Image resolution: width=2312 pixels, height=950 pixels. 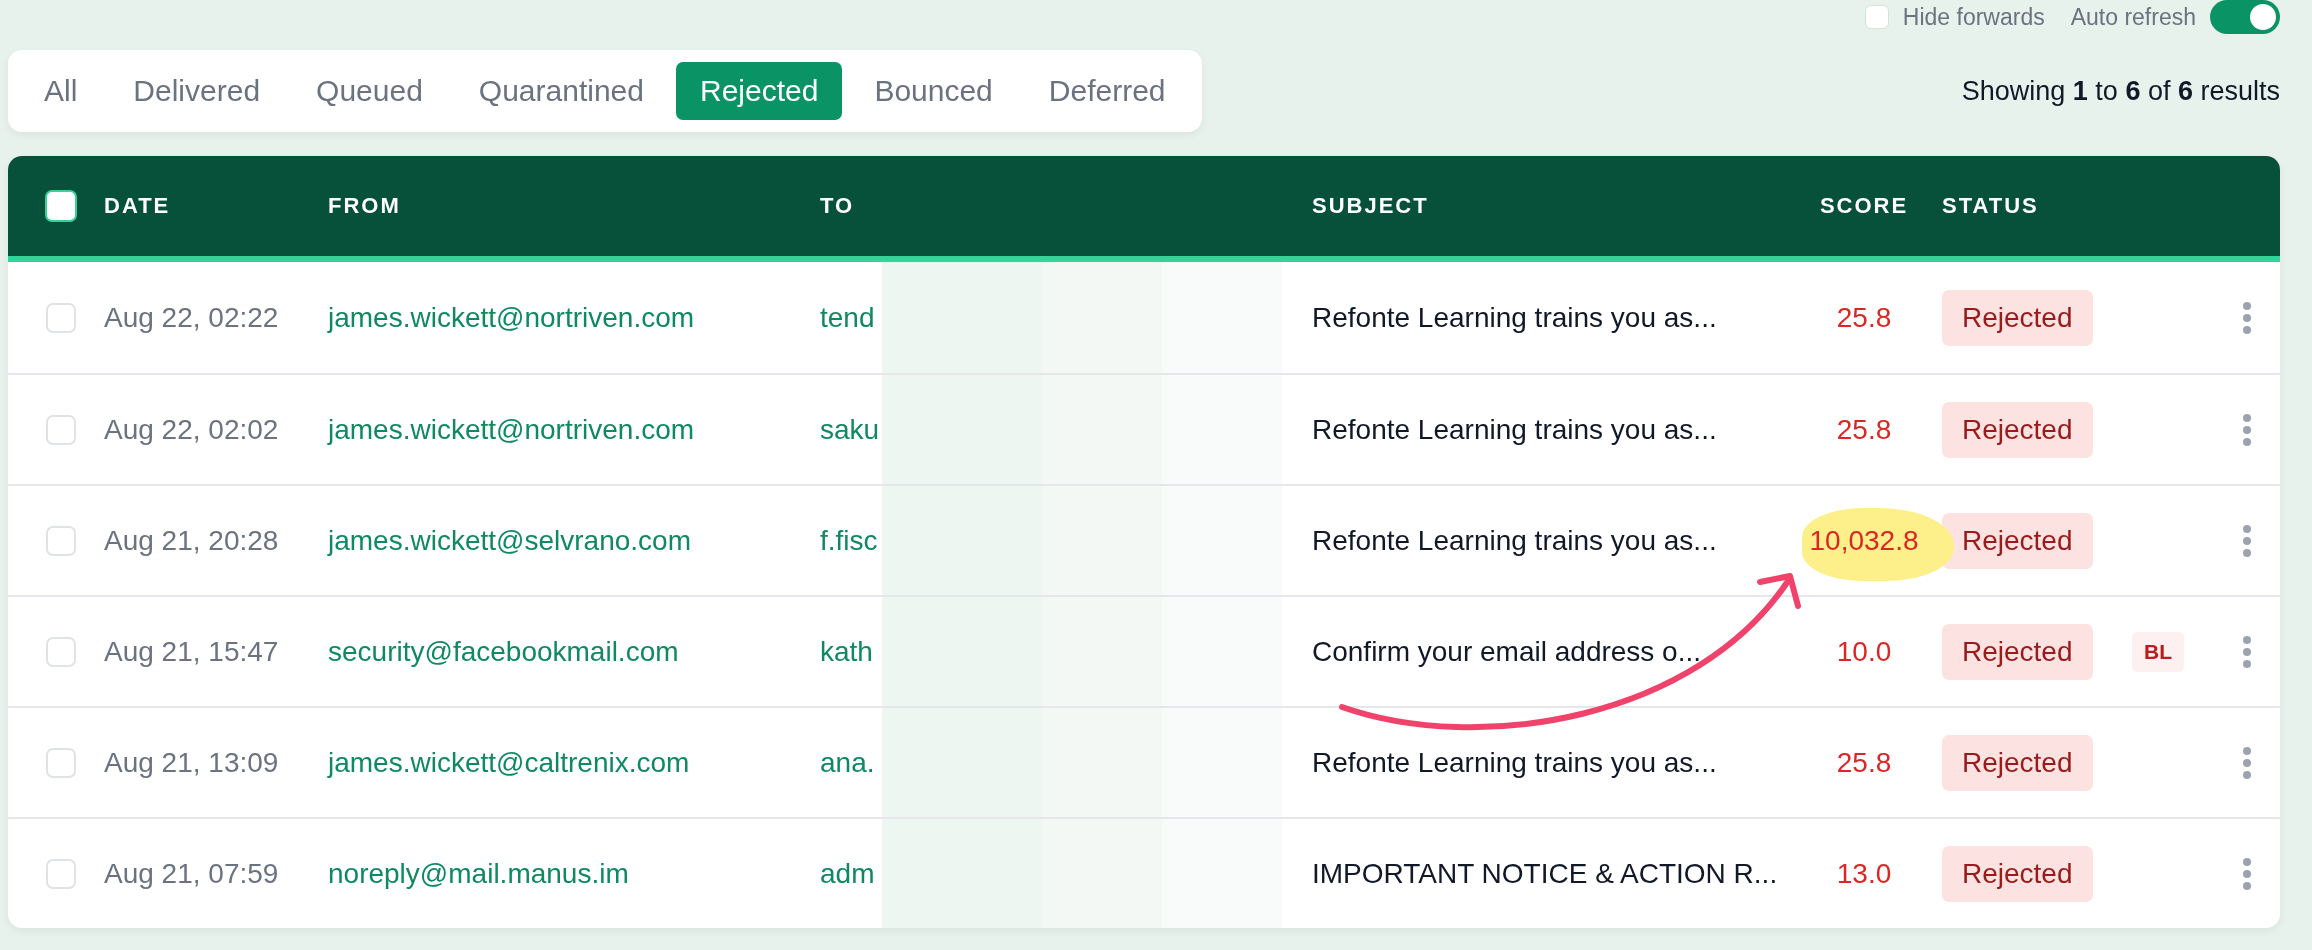 What do you see at coordinates (197, 91) in the screenshot?
I see `filter-tab: Delivered` at bounding box center [197, 91].